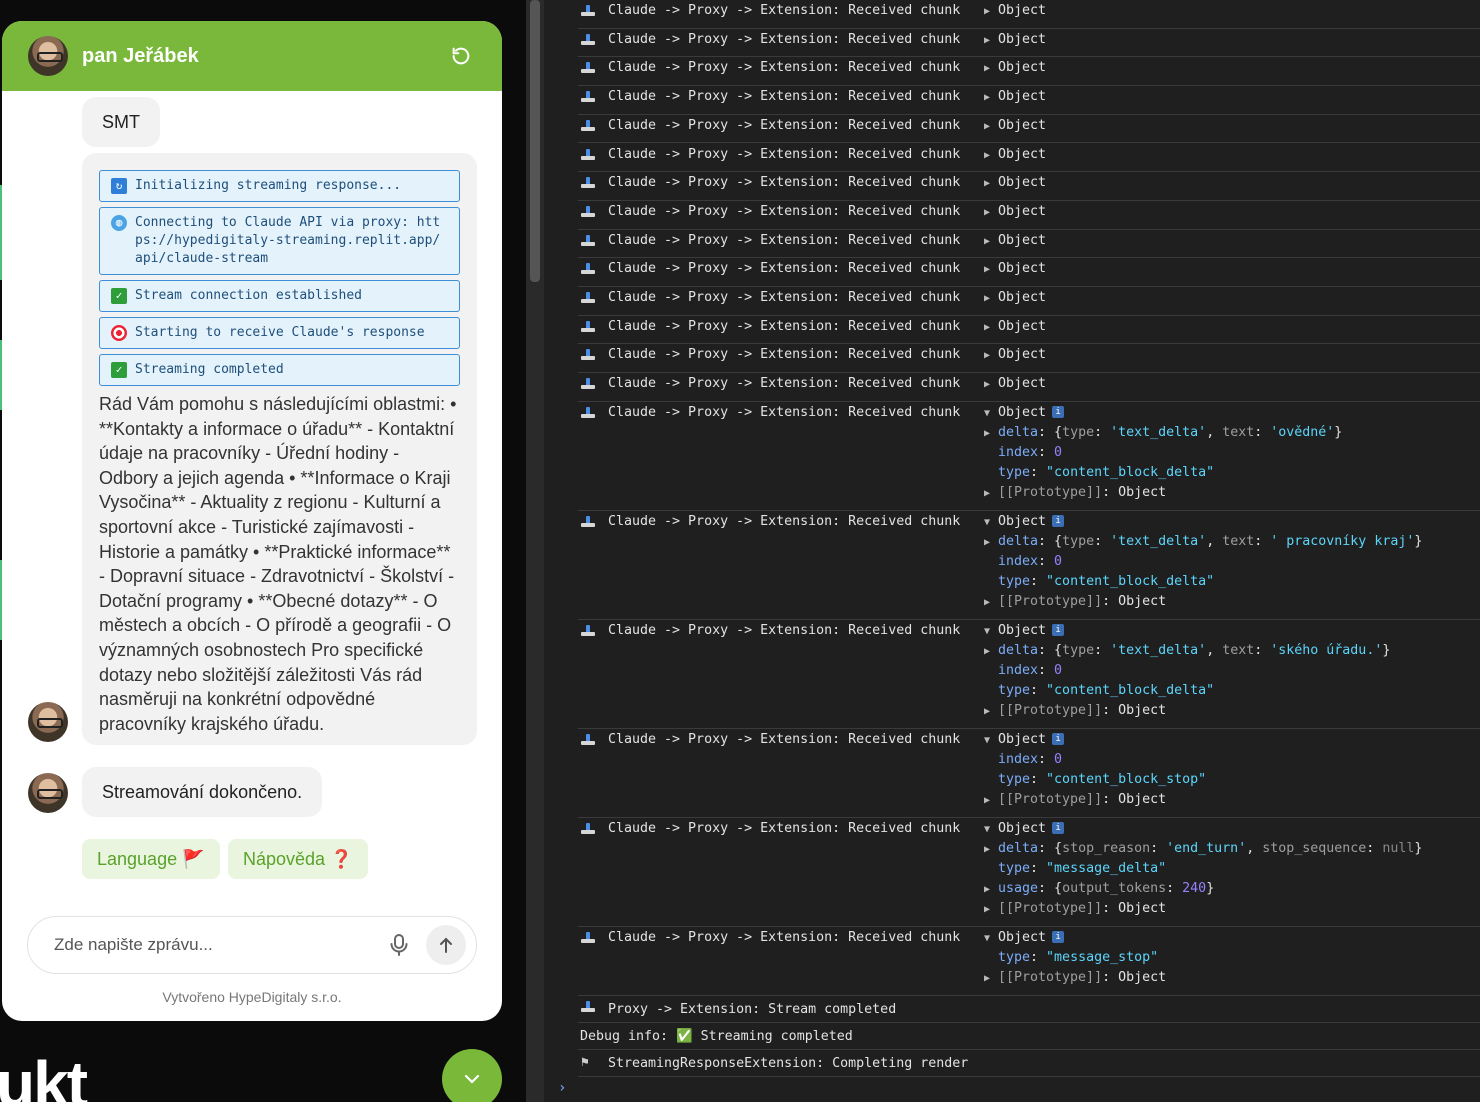 The height and width of the screenshot is (1102, 1480). Describe the element at coordinates (219, 945) in the screenshot. I see `message-input` at that location.